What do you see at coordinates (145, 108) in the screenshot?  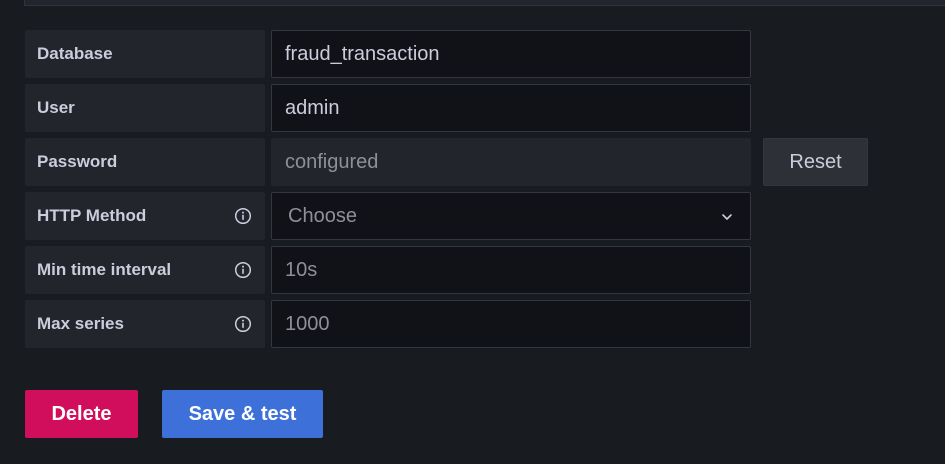 I see `user-label: User` at bounding box center [145, 108].